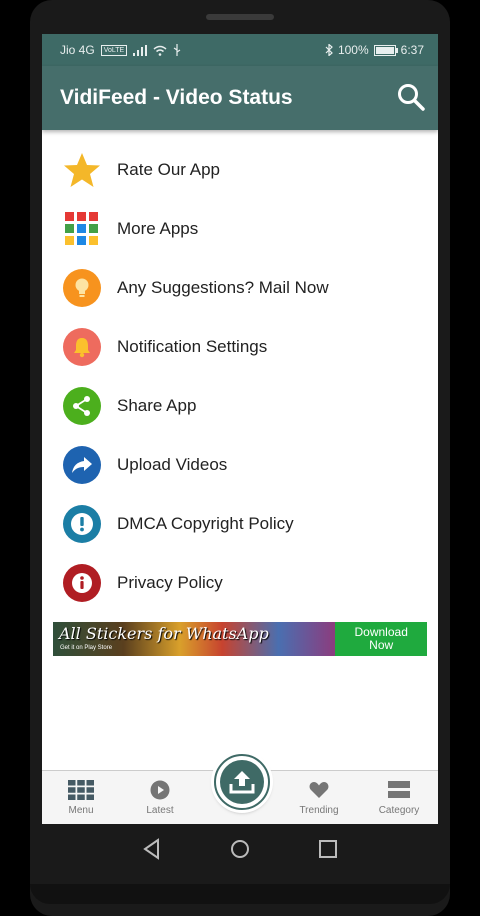 The height and width of the screenshot is (916, 480). What do you see at coordinates (177, 50) in the screenshot?
I see `usb-icon` at bounding box center [177, 50].